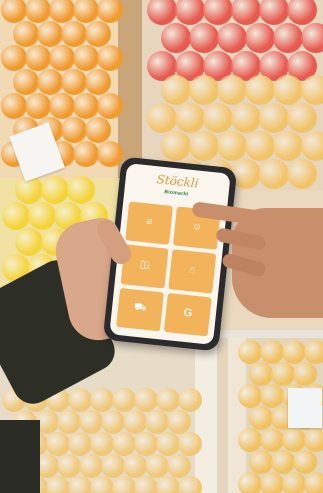 This screenshot has width=323, height=493. I want to click on person-icon: ☺, so click(197, 226).